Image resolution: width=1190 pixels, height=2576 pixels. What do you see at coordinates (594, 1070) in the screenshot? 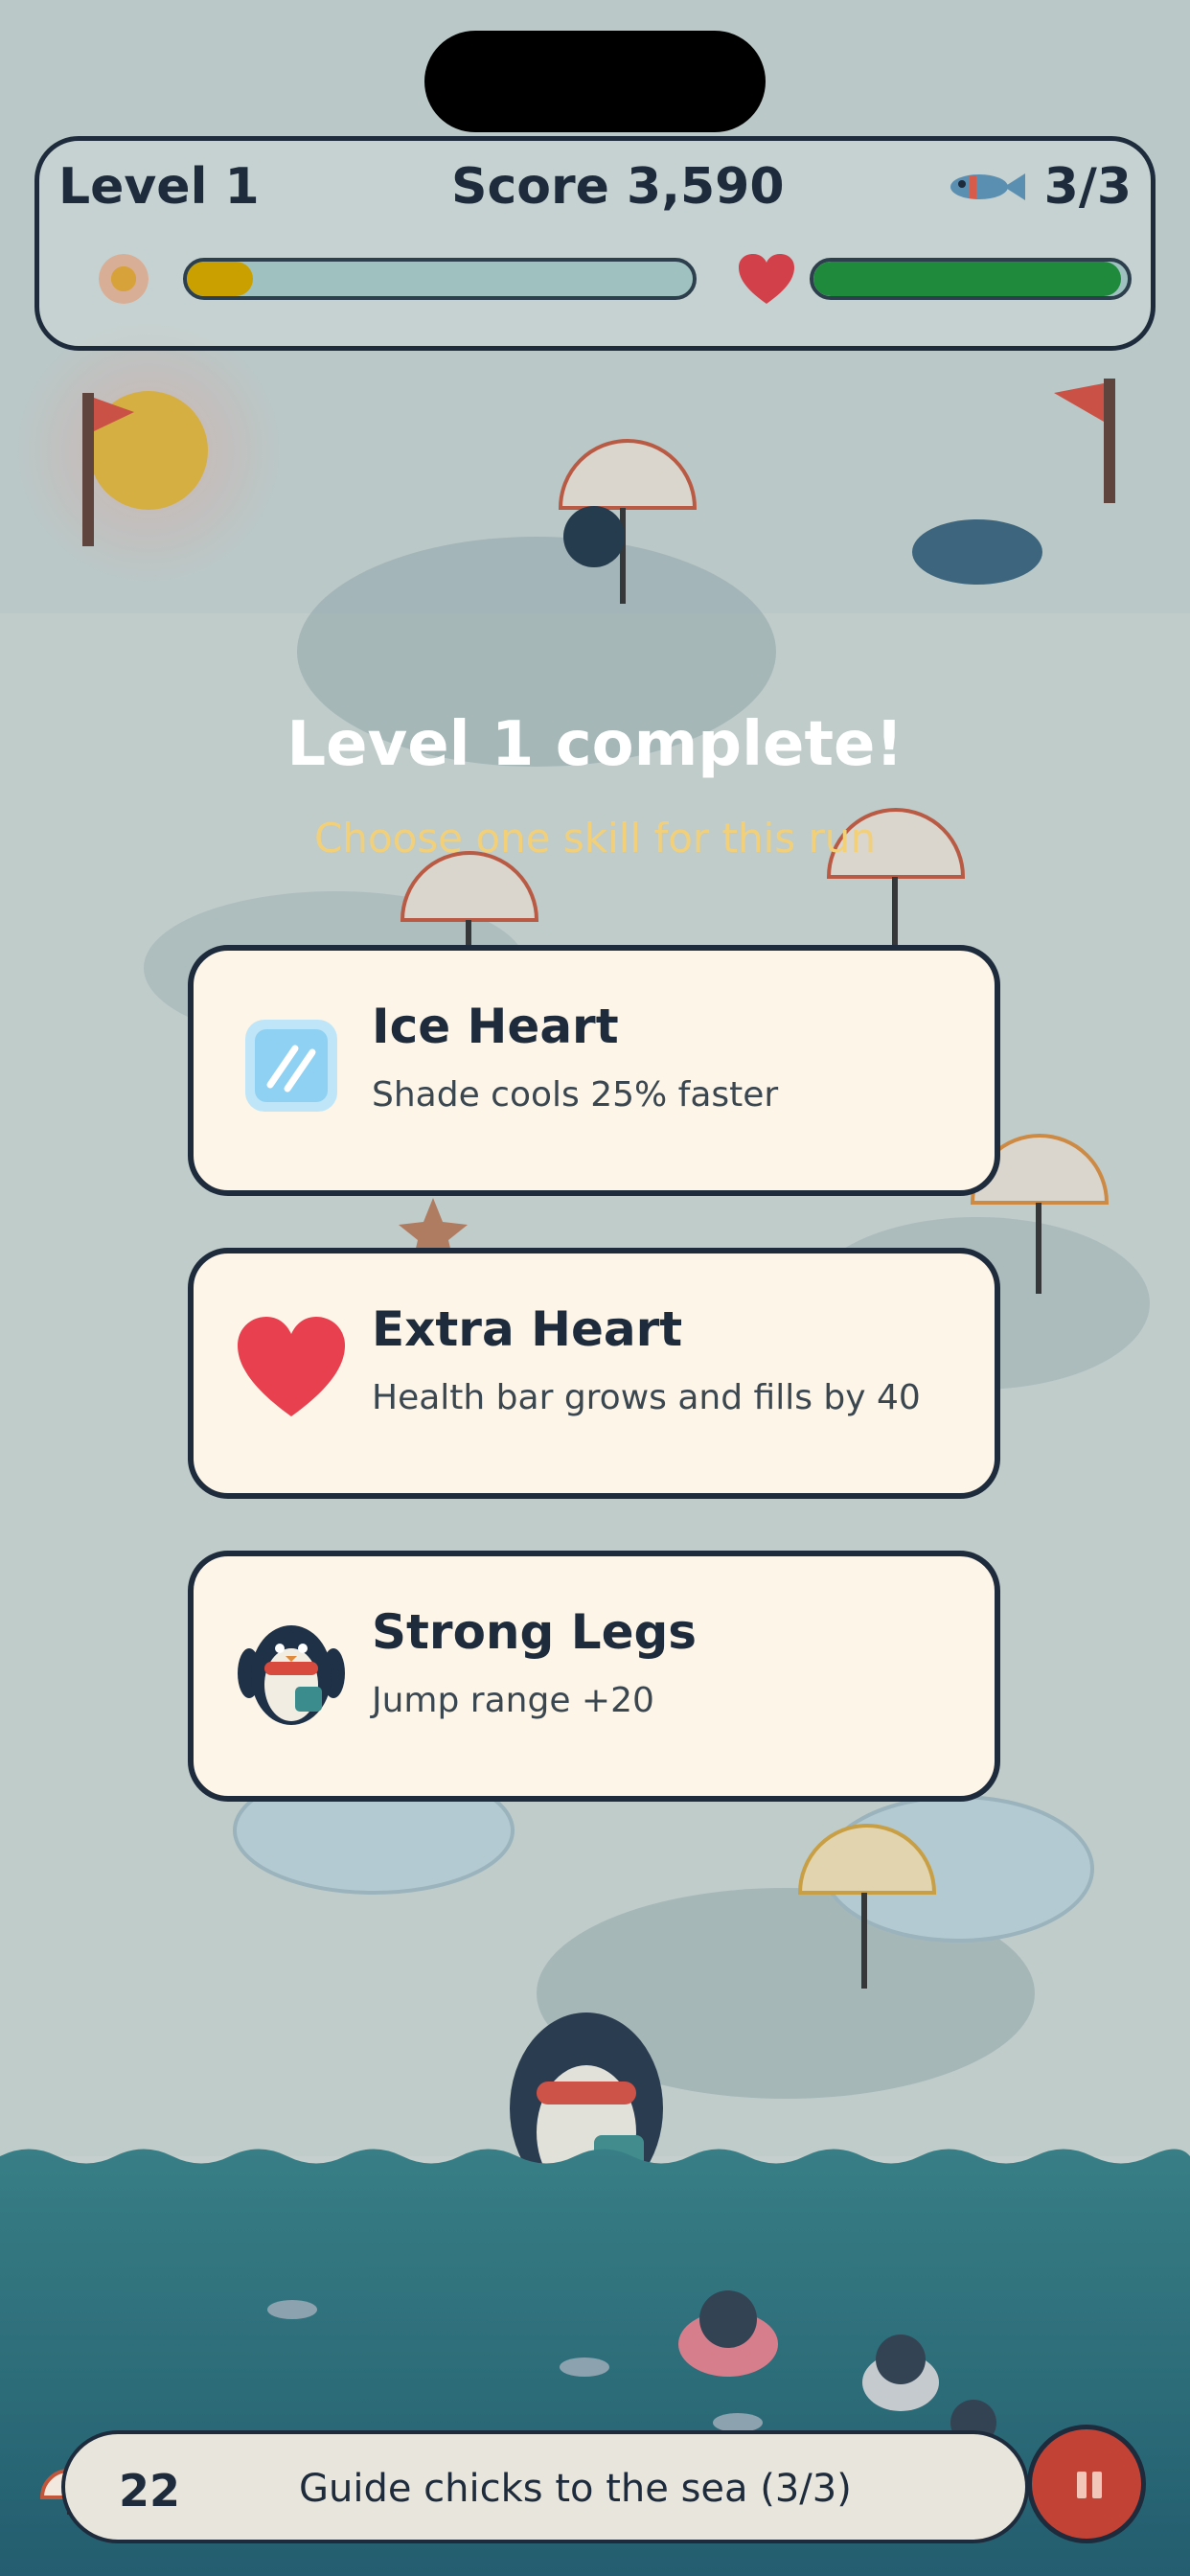
I see `skill-card-ice-heart: Ice Heart Shade cools 25% faster` at bounding box center [594, 1070].